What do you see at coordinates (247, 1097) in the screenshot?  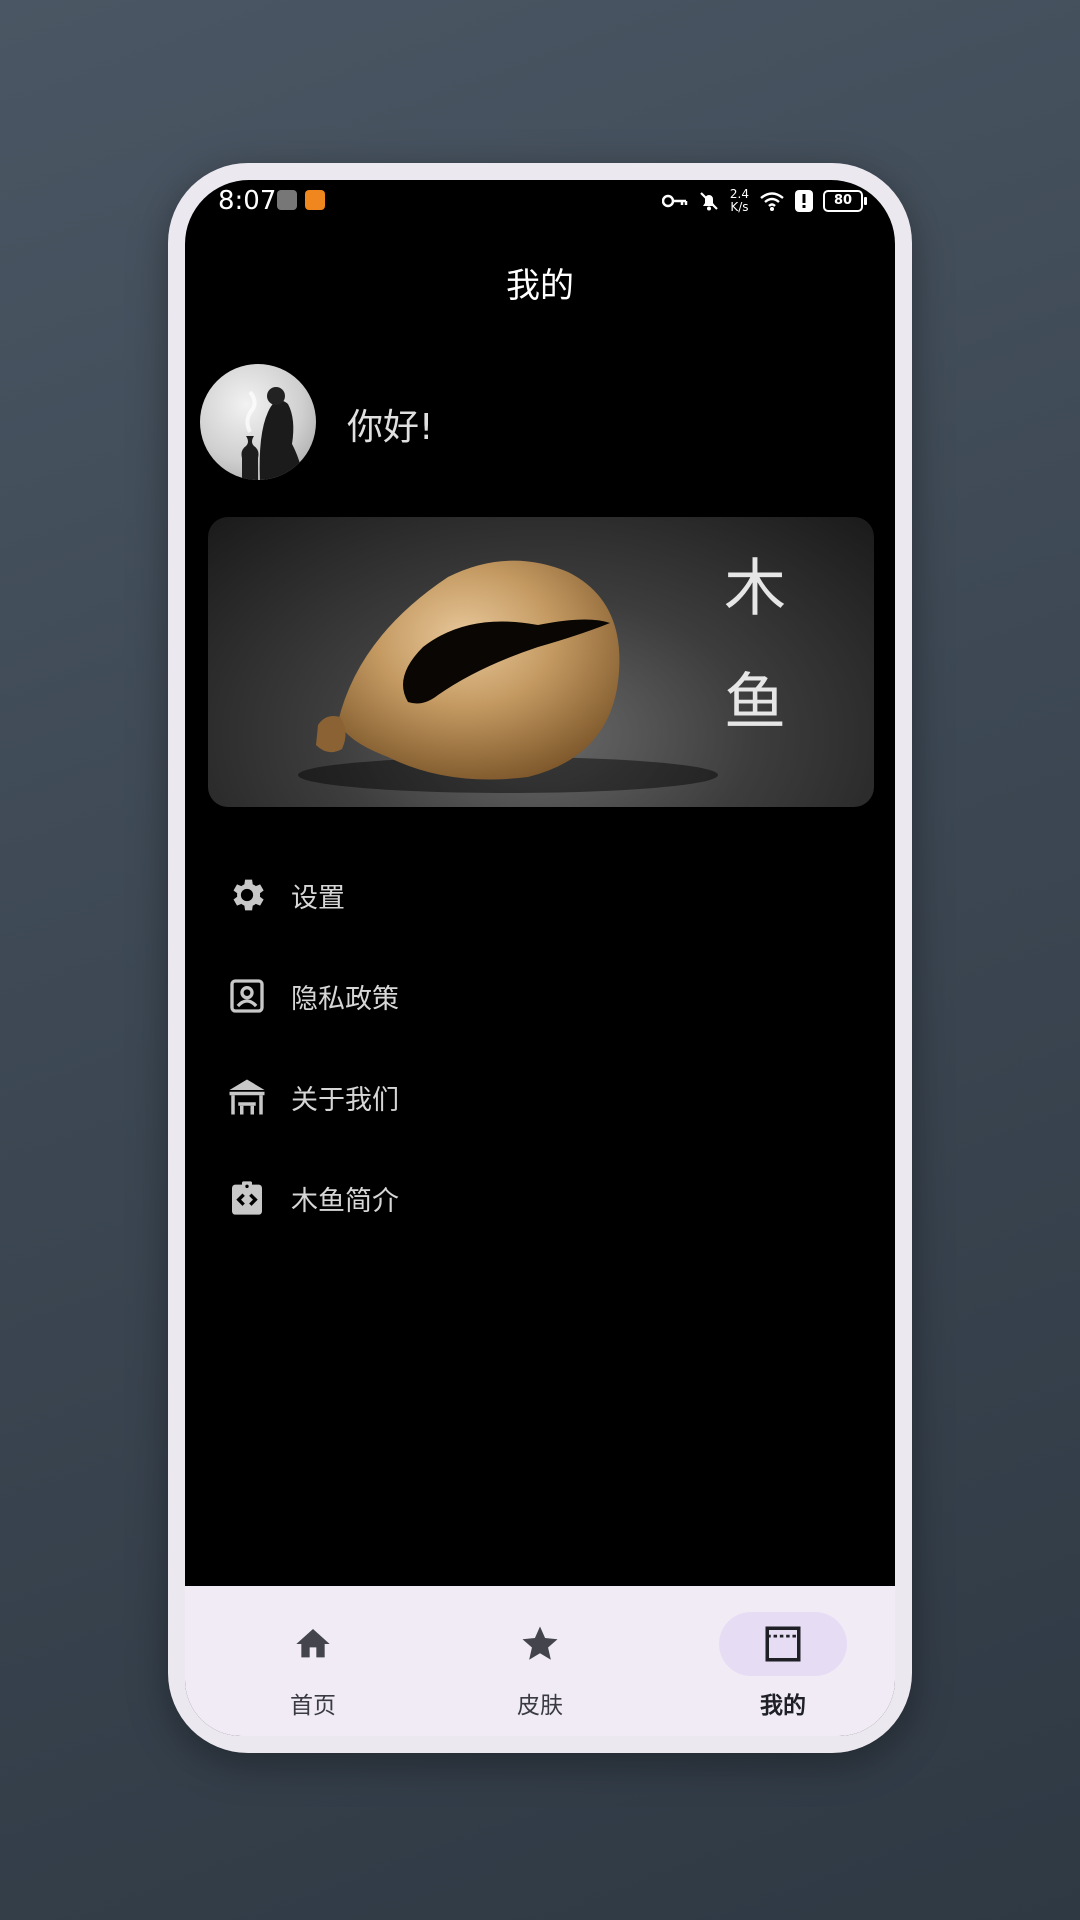 I see `pavilion-icon` at bounding box center [247, 1097].